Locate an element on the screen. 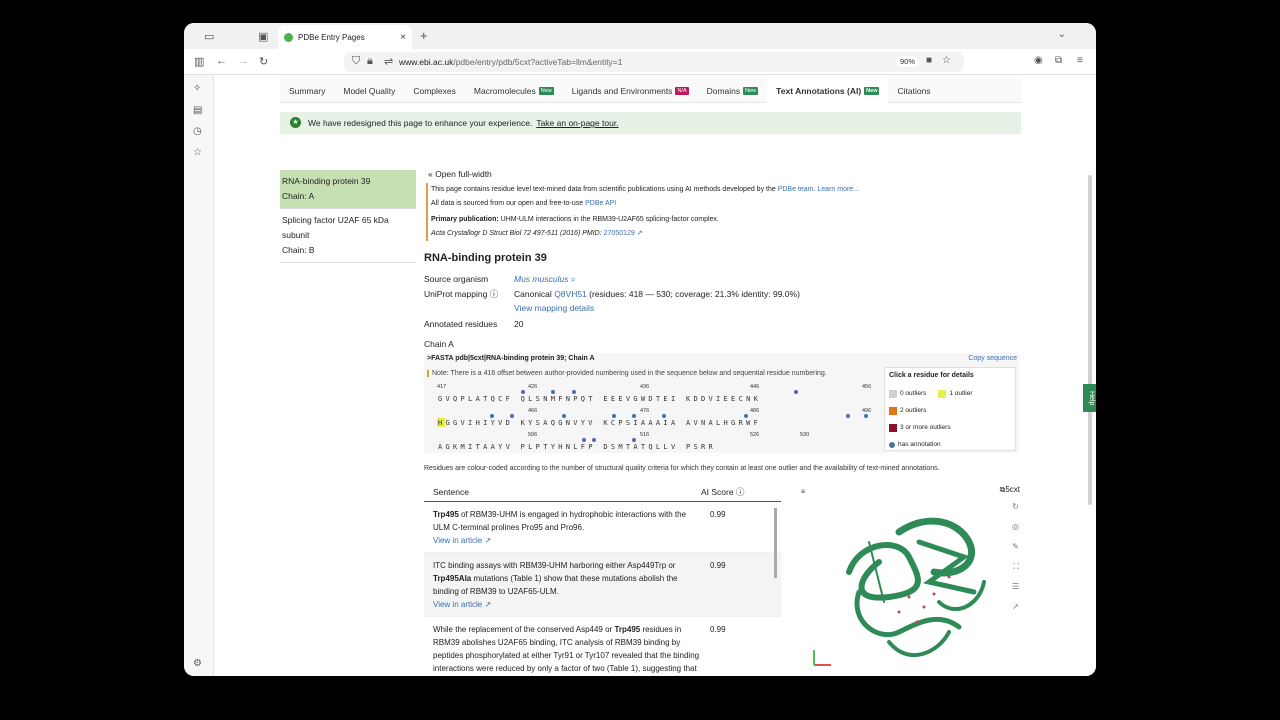 The width and height of the screenshot is (1280, 720). tab-label: Model Quality is located at coordinates (369, 90).